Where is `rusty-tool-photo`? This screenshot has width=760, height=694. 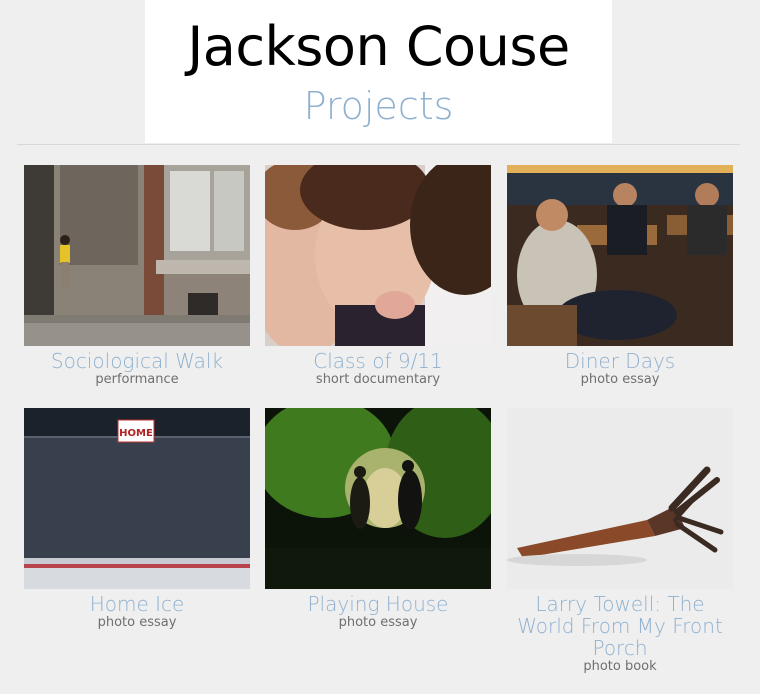 rusty-tool-photo is located at coordinates (620, 498).